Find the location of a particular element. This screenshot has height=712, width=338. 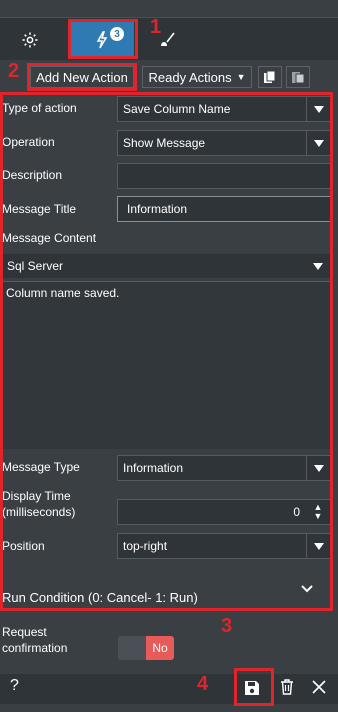

ready-actions-dropdown: Ready Actions ▼ is located at coordinates (197, 77).